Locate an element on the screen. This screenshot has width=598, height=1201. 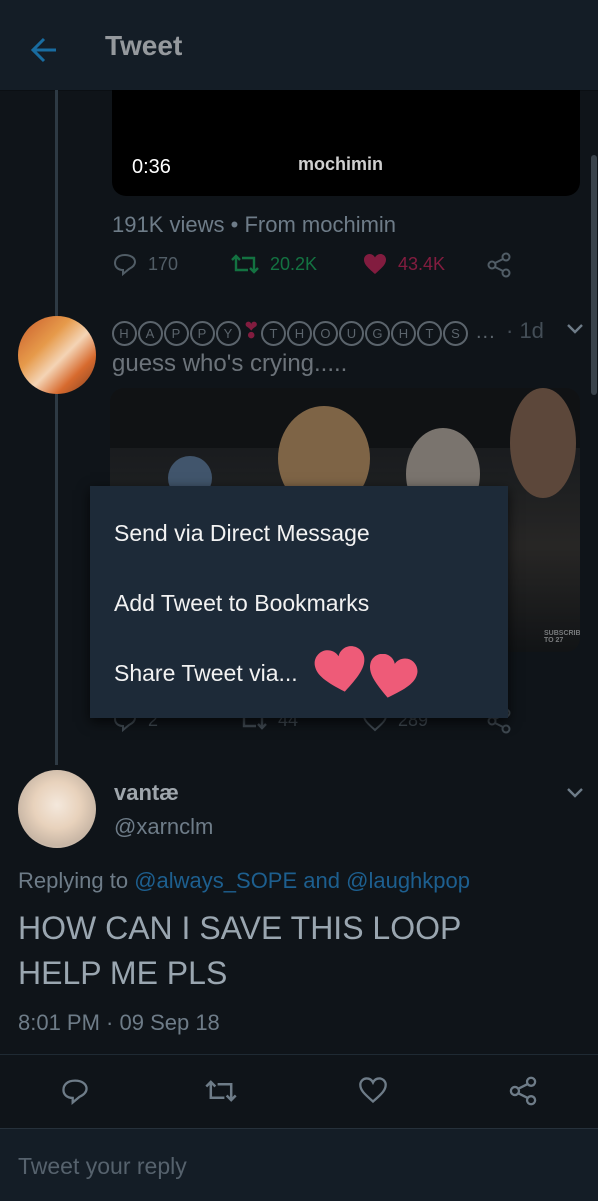
reply-action: 170 is located at coordinates (145, 264).